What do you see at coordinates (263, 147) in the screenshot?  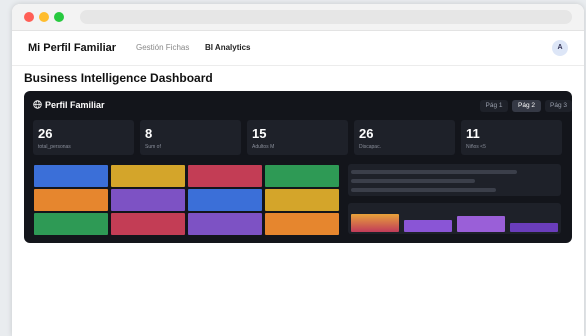 I see `kpi-label: Adultos M` at bounding box center [263, 147].